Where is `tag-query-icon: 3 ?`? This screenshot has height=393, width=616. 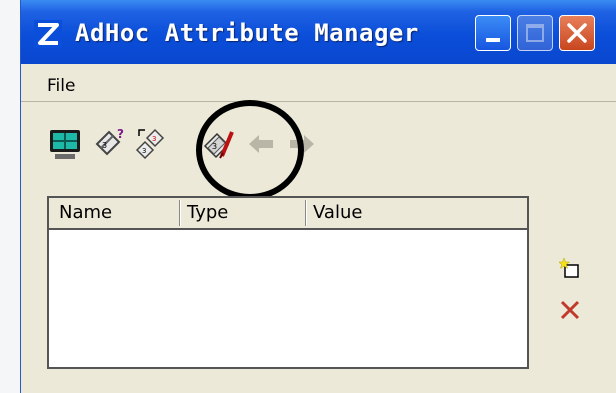 tag-query-icon: 3 ? is located at coordinates (109, 144).